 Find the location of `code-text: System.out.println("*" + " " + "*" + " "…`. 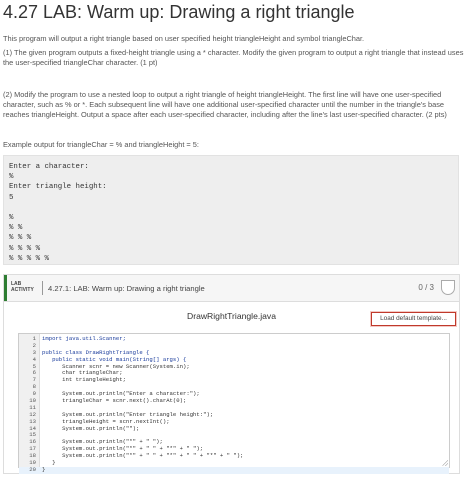

code-text: System.out.println("*" + " " + "*" + " "… is located at coordinates (143, 456).